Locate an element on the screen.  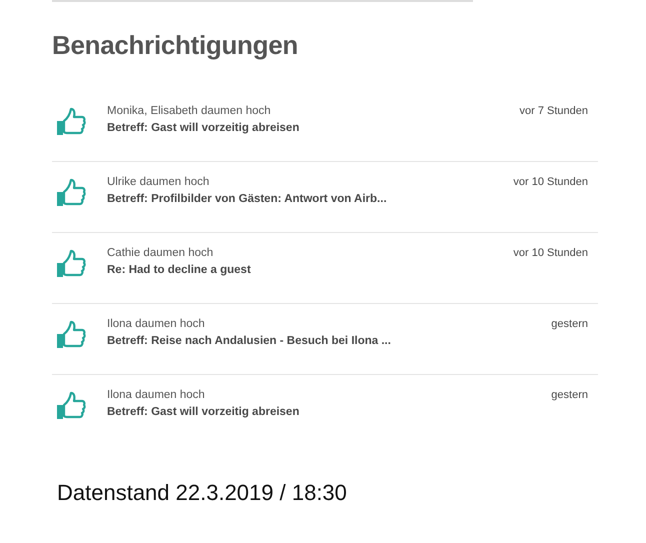
page-heading: Benachrichtigungen is located at coordinates (175, 46).